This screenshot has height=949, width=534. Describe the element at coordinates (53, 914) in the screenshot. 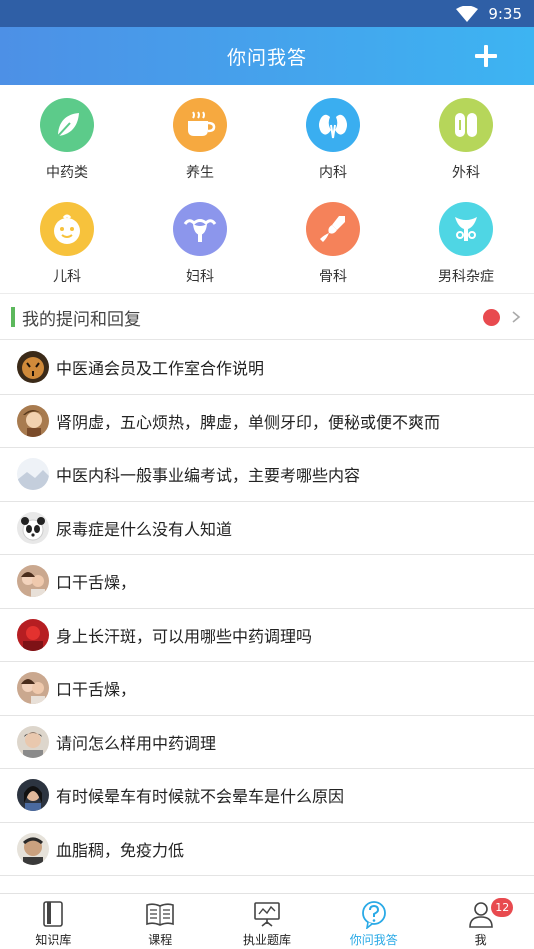

I see `book-icon` at that location.